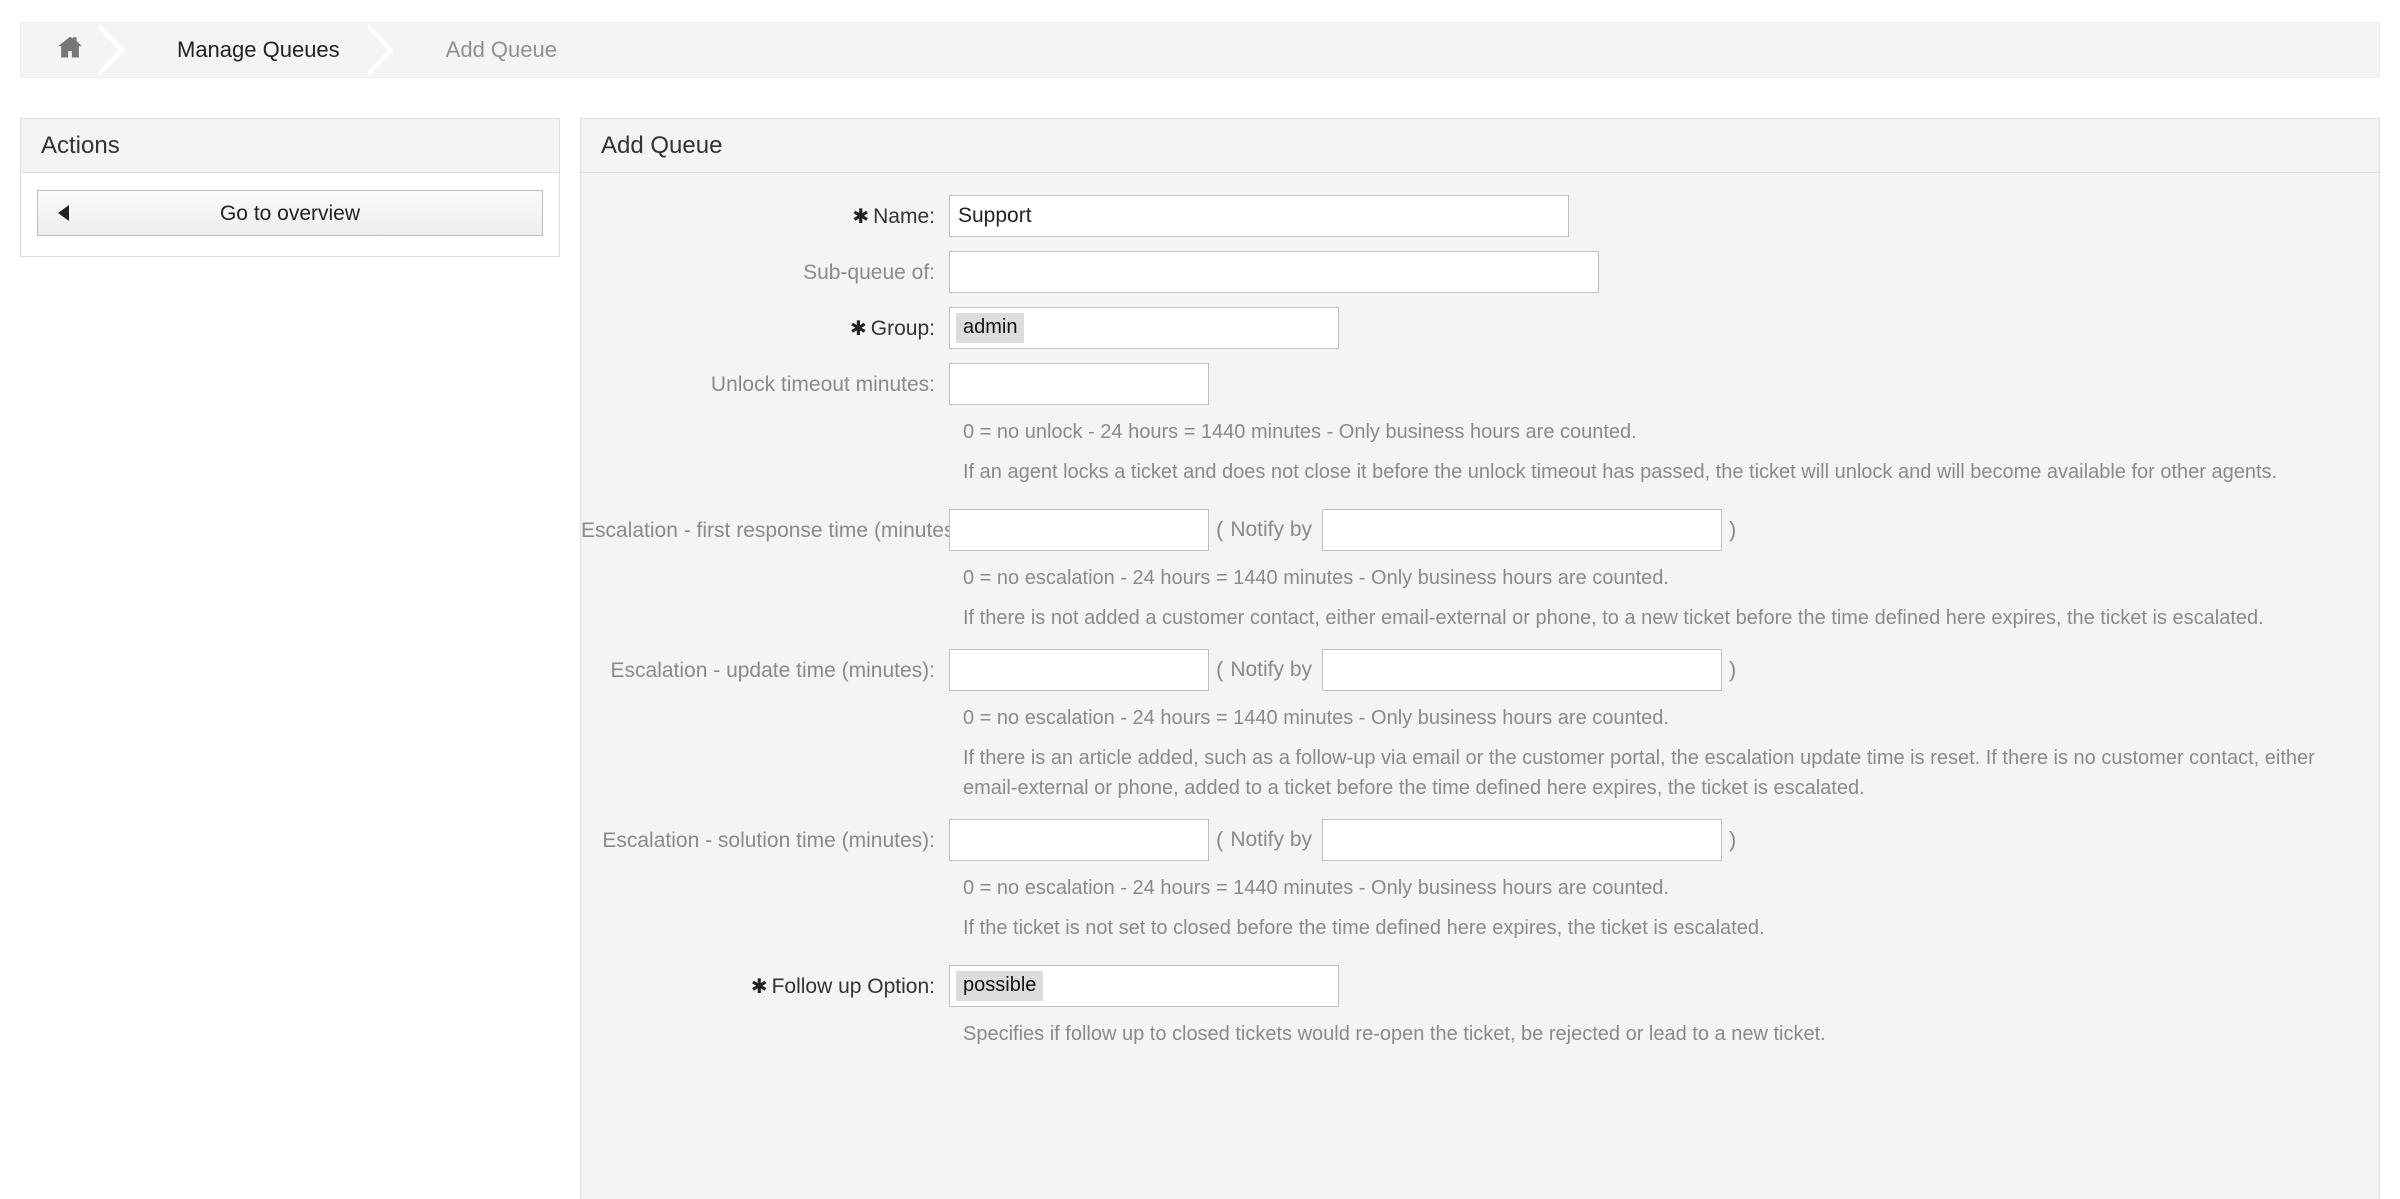  What do you see at coordinates (1522, 840) in the screenshot?
I see `solution-time-notify-select` at bounding box center [1522, 840].